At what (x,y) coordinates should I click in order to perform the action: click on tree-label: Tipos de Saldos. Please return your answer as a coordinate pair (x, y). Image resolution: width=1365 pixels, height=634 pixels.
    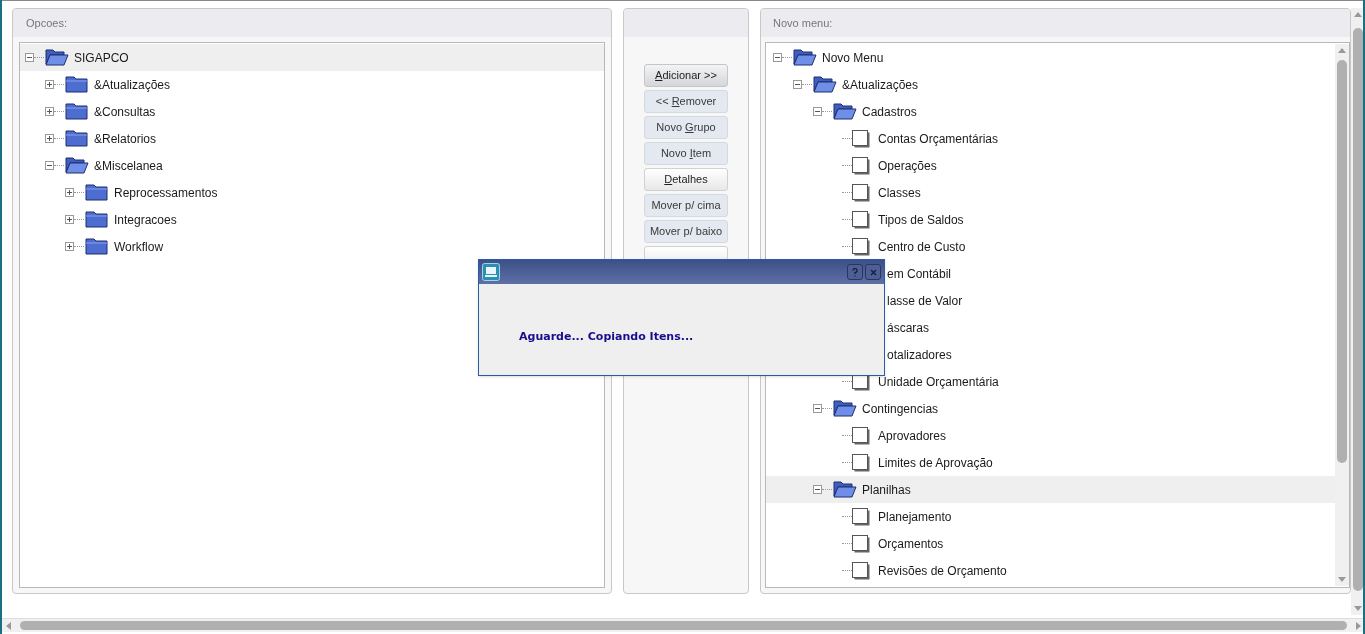
    Looking at the image, I should click on (921, 220).